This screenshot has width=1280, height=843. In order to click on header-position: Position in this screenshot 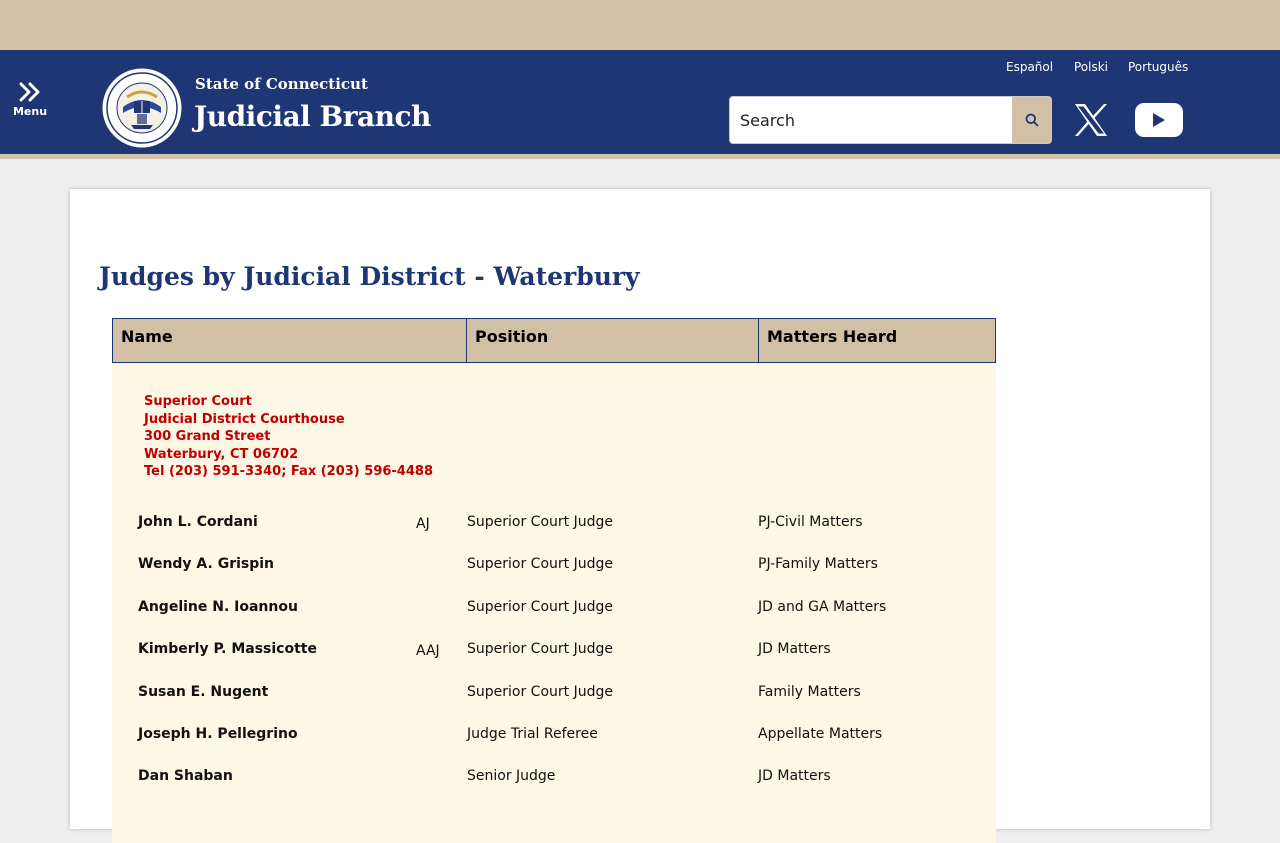, I will do `click(612, 340)`.